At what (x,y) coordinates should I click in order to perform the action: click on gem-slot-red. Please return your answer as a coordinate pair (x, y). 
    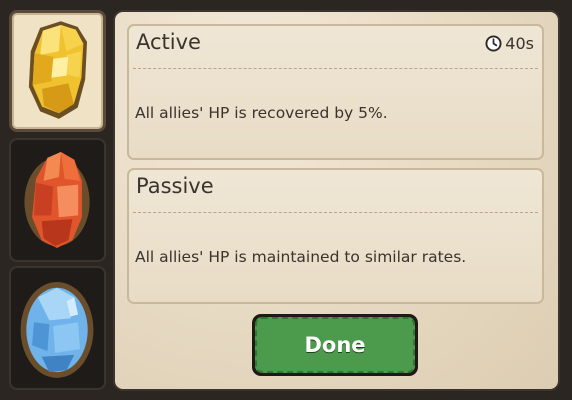
    Looking at the image, I should click on (57, 200).